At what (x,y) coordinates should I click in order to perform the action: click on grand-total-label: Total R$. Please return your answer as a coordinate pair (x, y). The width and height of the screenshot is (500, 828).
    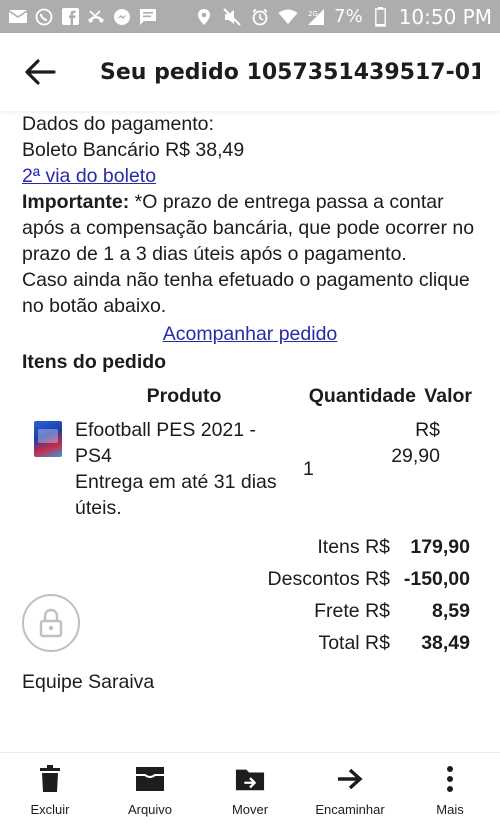
    Looking at the image, I should click on (354, 643).